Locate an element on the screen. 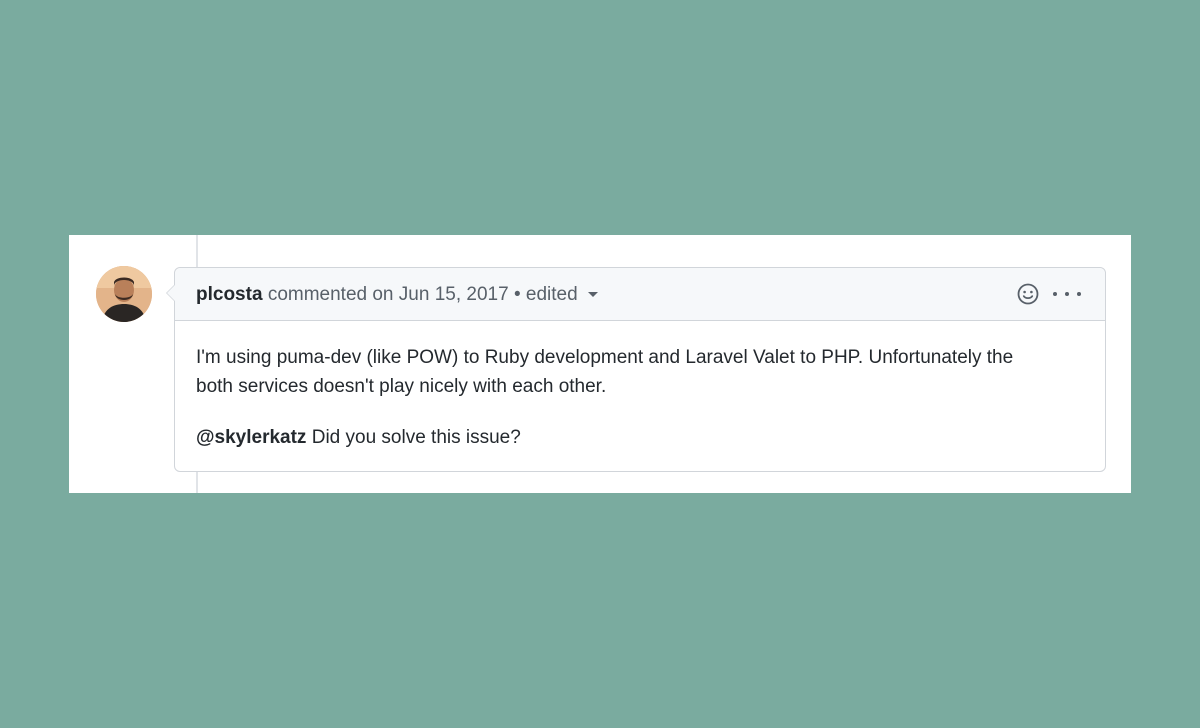 This screenshot has height=728, width=1200. kebab-horizontal-icon is located at coordinates (1067, 294).